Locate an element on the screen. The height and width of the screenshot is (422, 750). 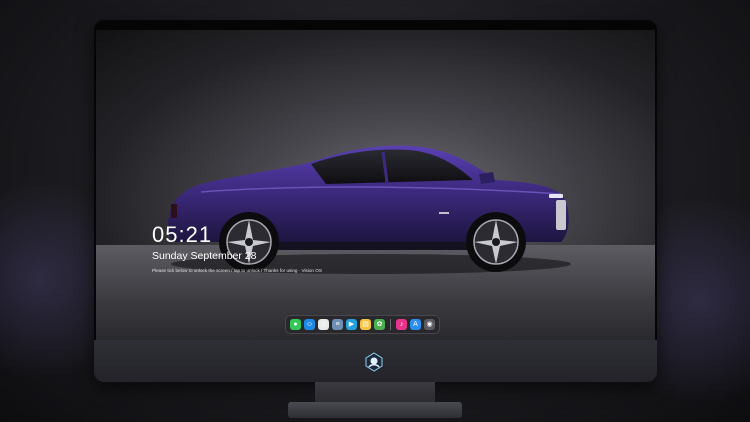
monitor-stand-neck is located at coordinates (375, 393).